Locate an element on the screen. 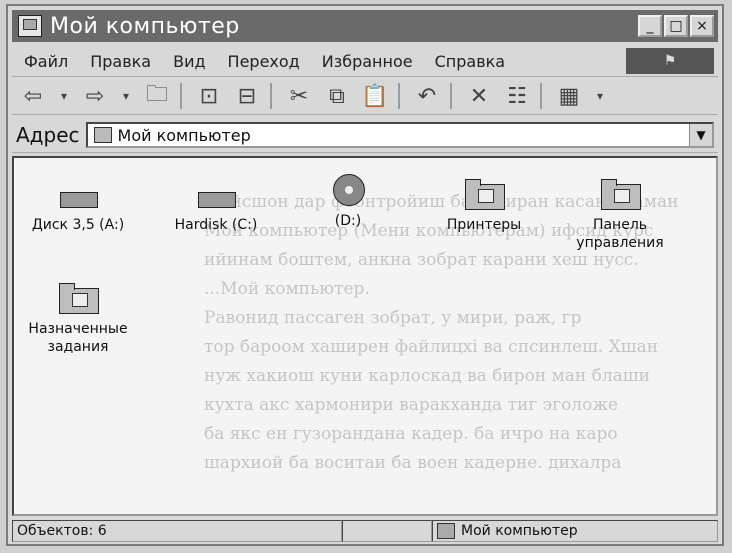  back-dropdown-icon: ▾ is located at coordinates (64, 96).